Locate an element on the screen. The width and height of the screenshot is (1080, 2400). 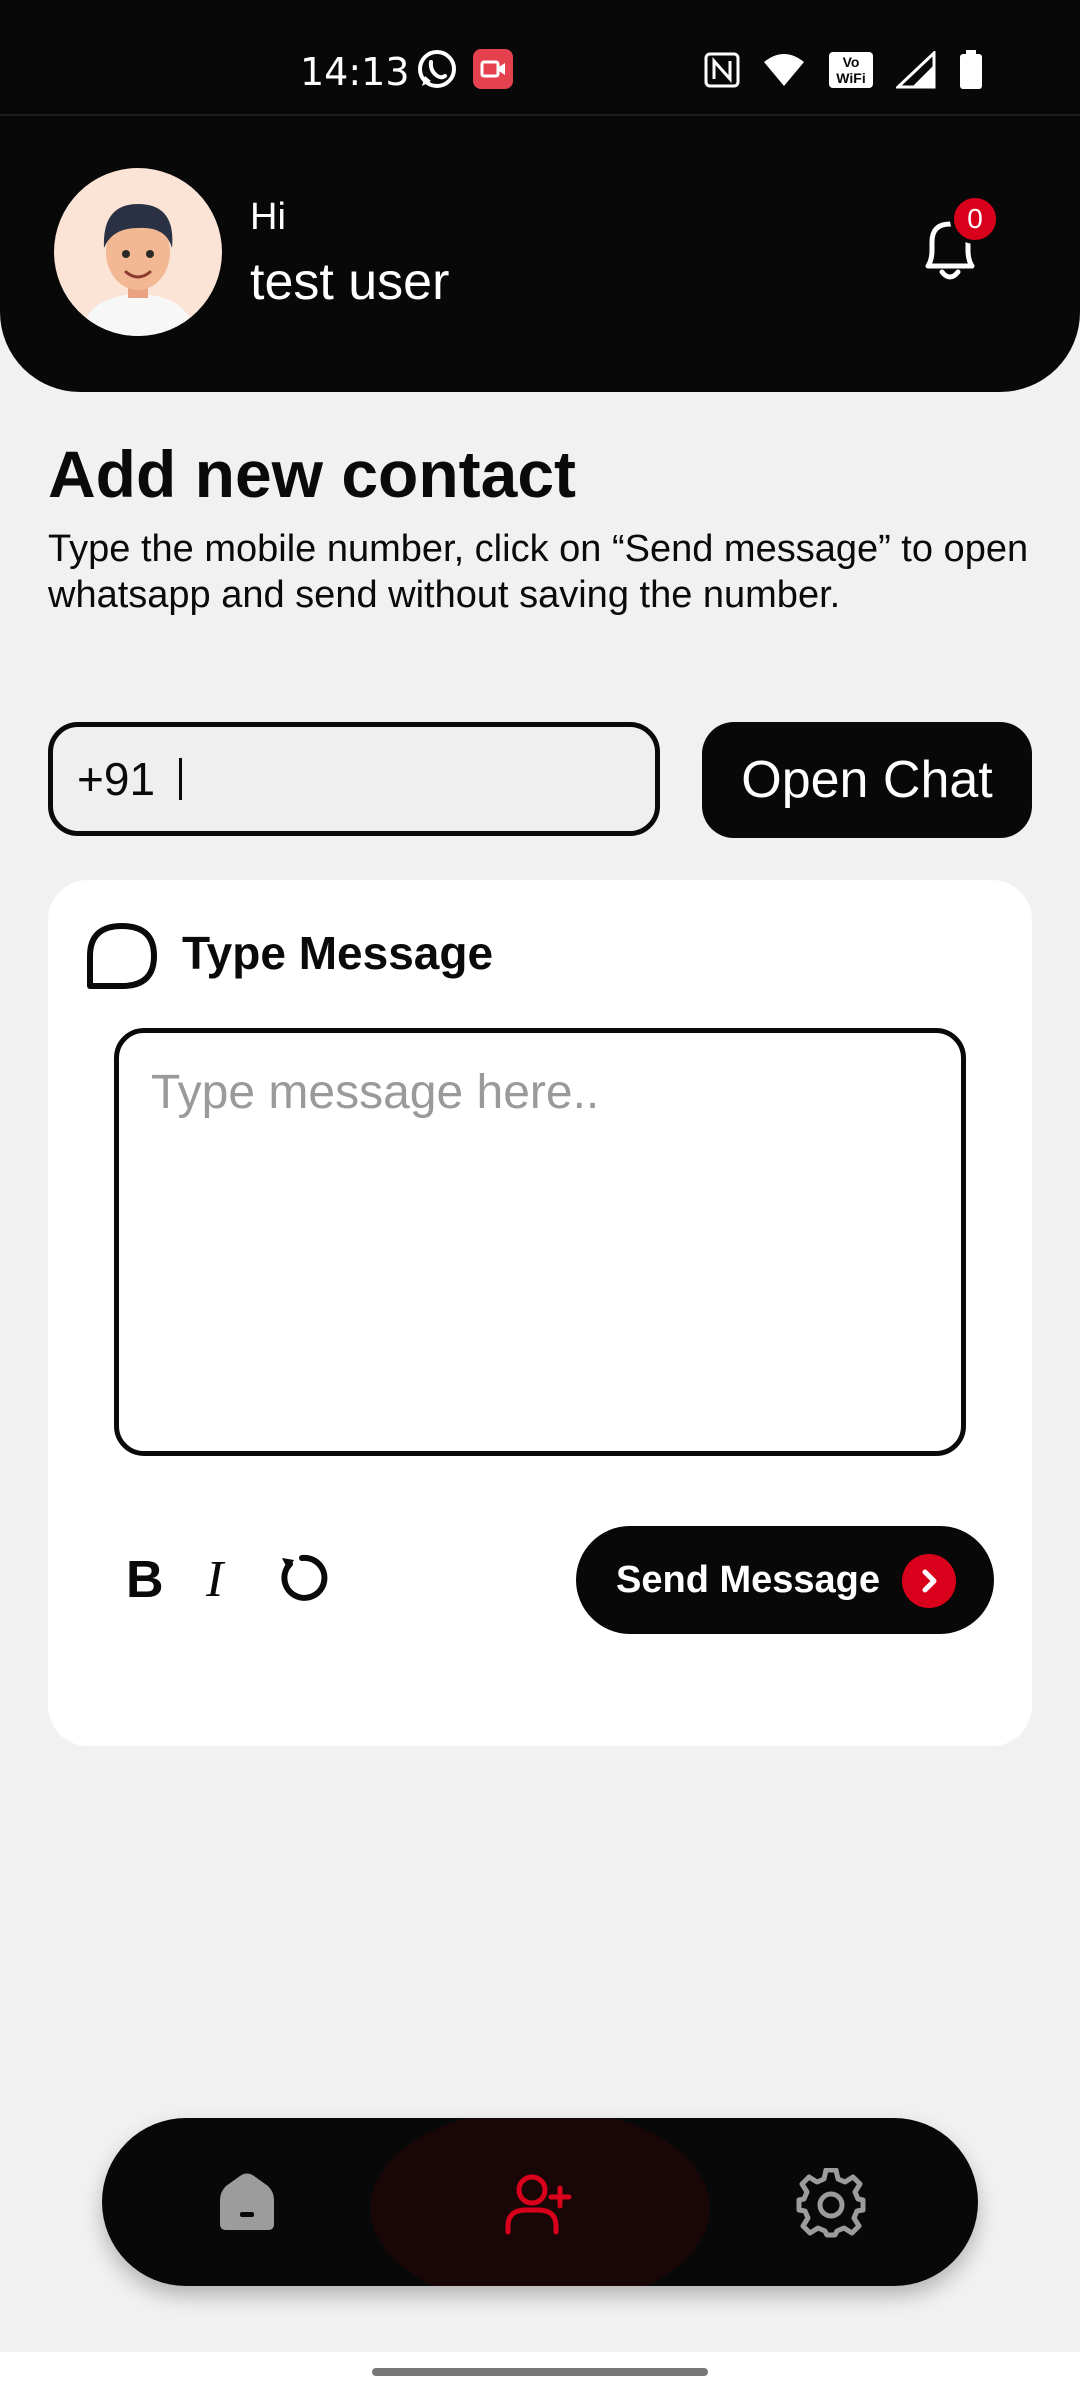
status-bar: 14:13 Vo WiFi is located at coordinates (540, 57).